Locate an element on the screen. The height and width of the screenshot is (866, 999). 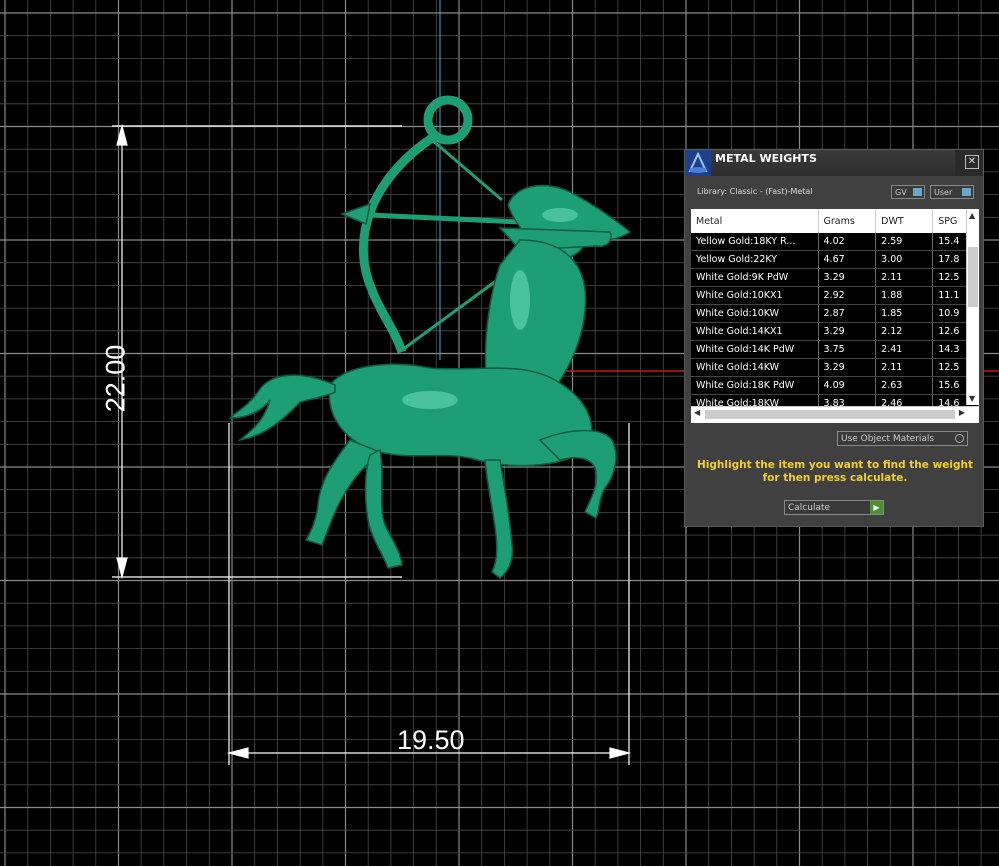
metal-cell: White Gold:10KW is located at coordinates (755, 313).